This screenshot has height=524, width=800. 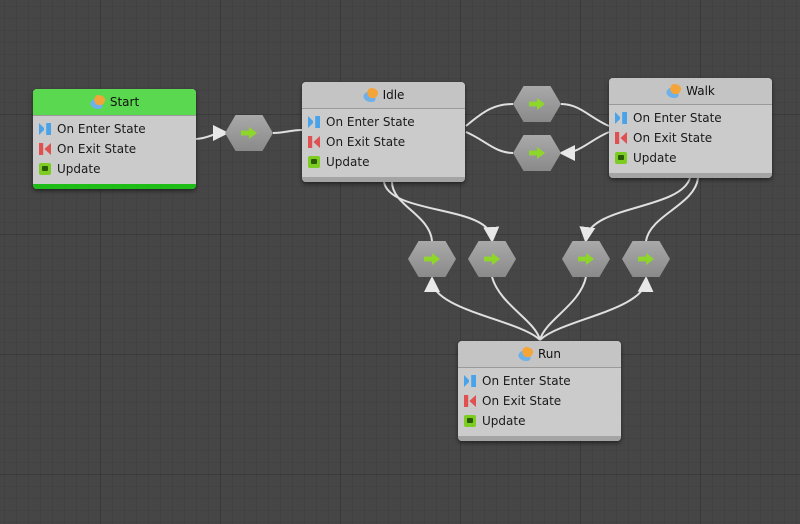 What do you see at coordinates (212, 133) in the screenshot?
I see `edge-start-hex` at bounding box center [212, 133].